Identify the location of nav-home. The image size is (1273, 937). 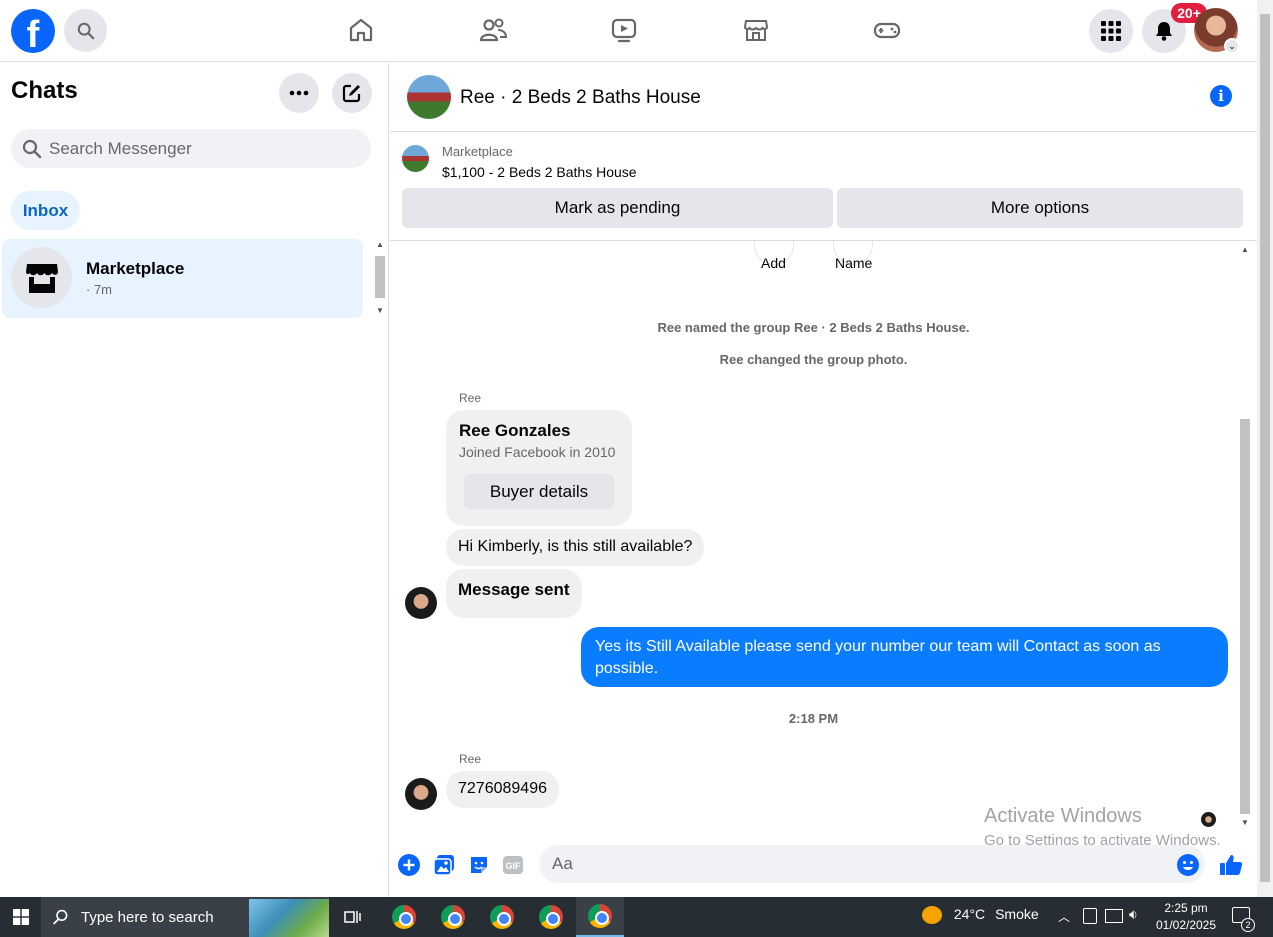
(361, 30).